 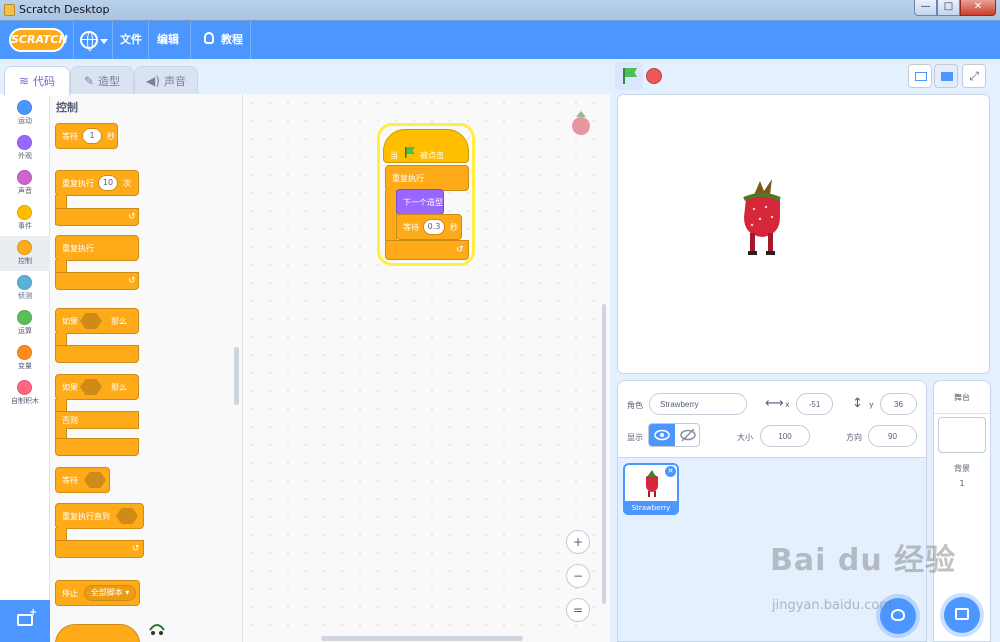 I want to click on menu-separator, so click(x=190, y=40).